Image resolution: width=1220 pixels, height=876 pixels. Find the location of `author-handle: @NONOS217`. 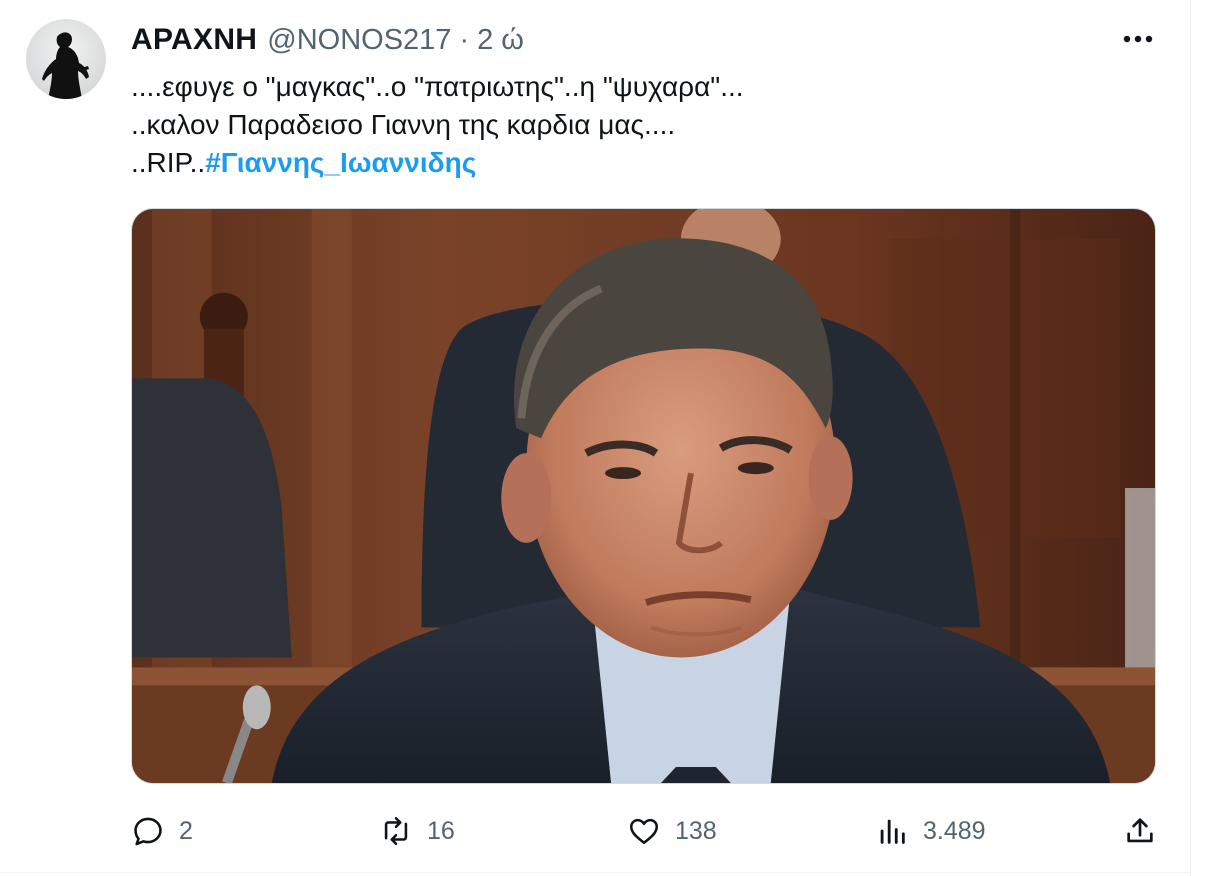

author-handle: @NONOS217 is located at coordinates (359, 40).